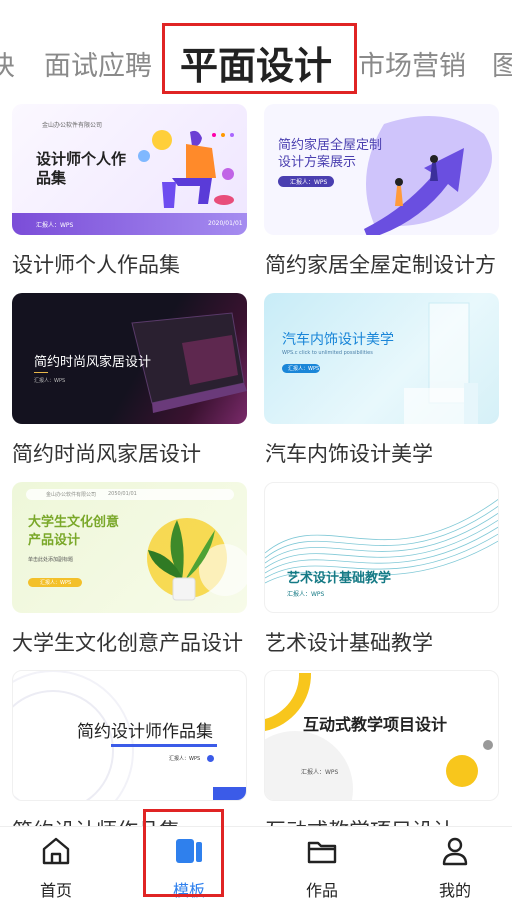 This screenshot has width=512, height=901. What do you see at coordinates (441, 363) in the screenshot?
I see `illustration-glass-door` at bounding box center [441, 363].